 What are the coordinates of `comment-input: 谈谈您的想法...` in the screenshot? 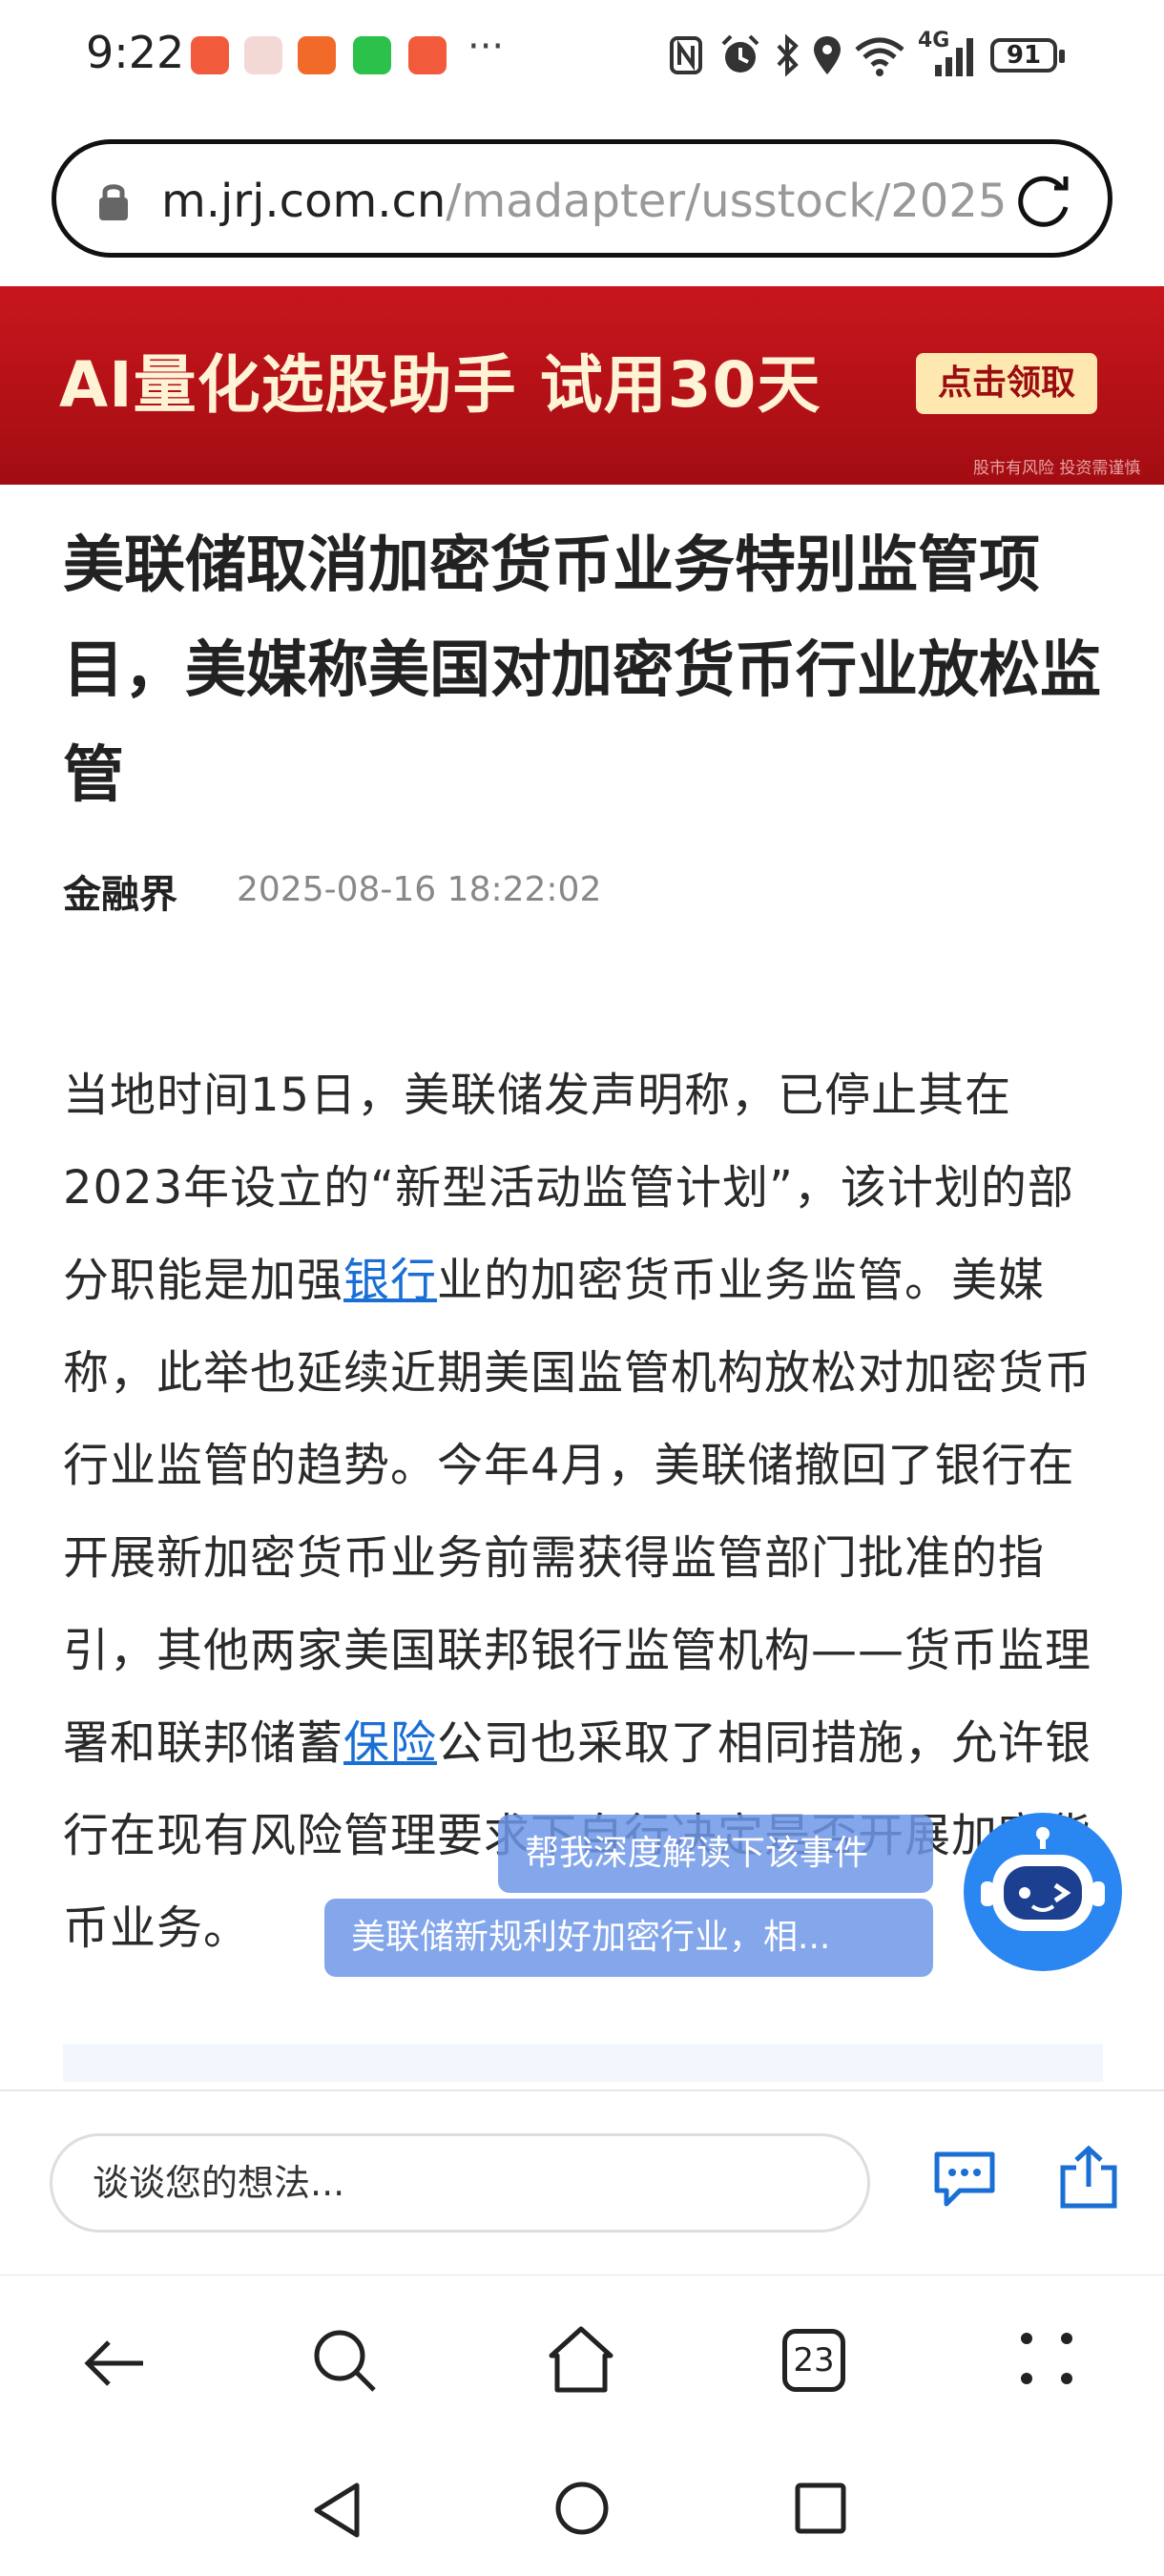 It's located at (460, 2183).